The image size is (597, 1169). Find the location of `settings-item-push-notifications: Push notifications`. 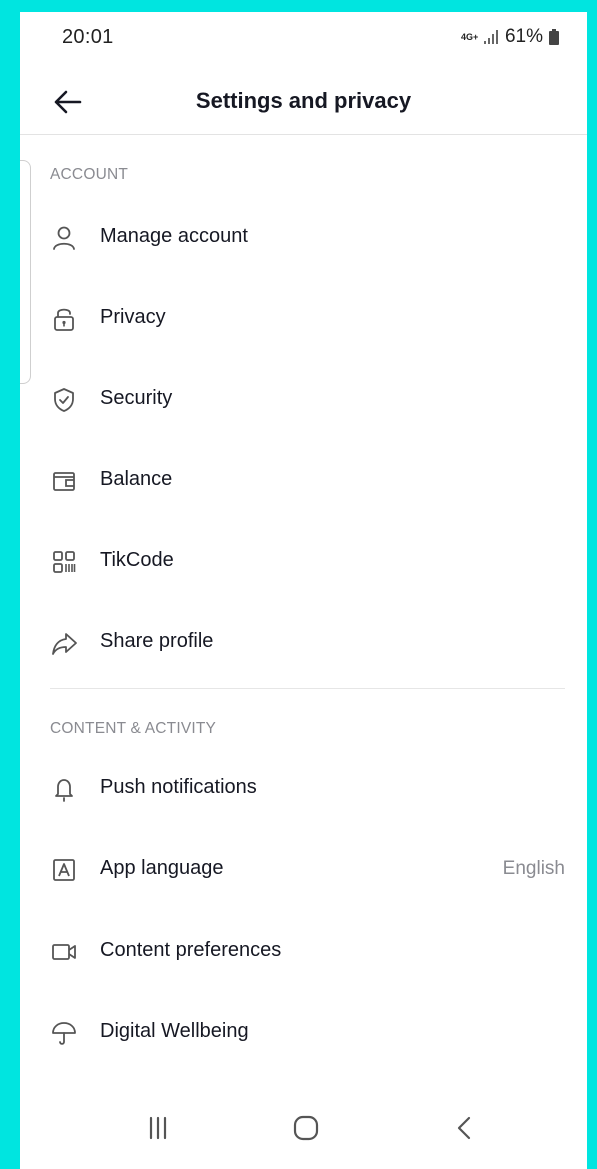

settings-item-push-notifications: Push notifications is located at coordinates (303, 789).